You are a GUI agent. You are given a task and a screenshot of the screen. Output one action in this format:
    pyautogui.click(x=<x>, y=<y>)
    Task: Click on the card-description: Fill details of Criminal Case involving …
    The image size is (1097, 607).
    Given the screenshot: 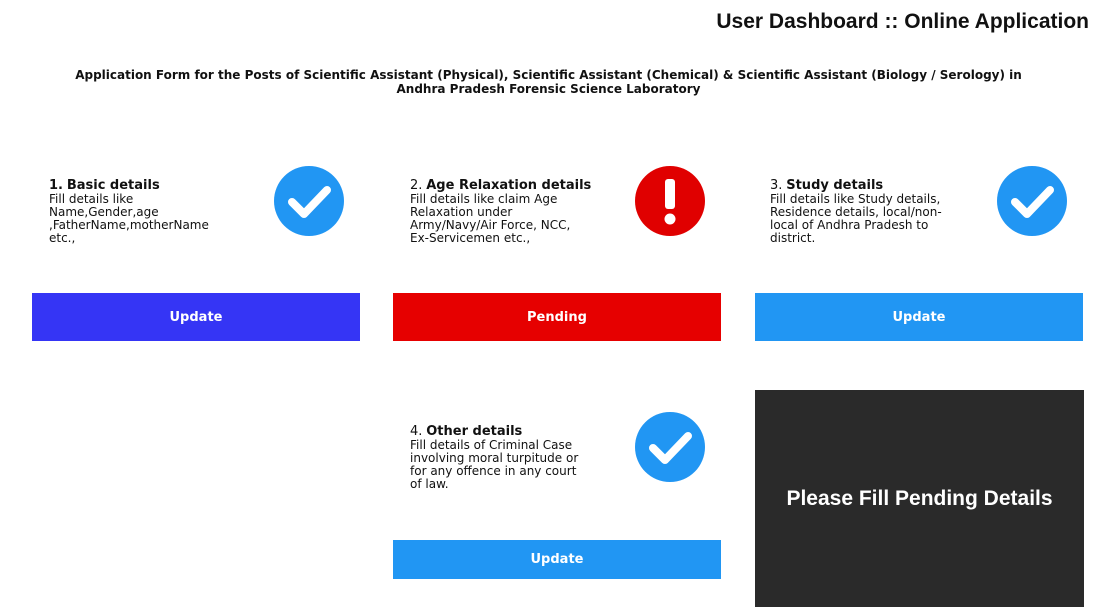 What is the action you would take?
    pyautogui.click(x=494, y=464)
    